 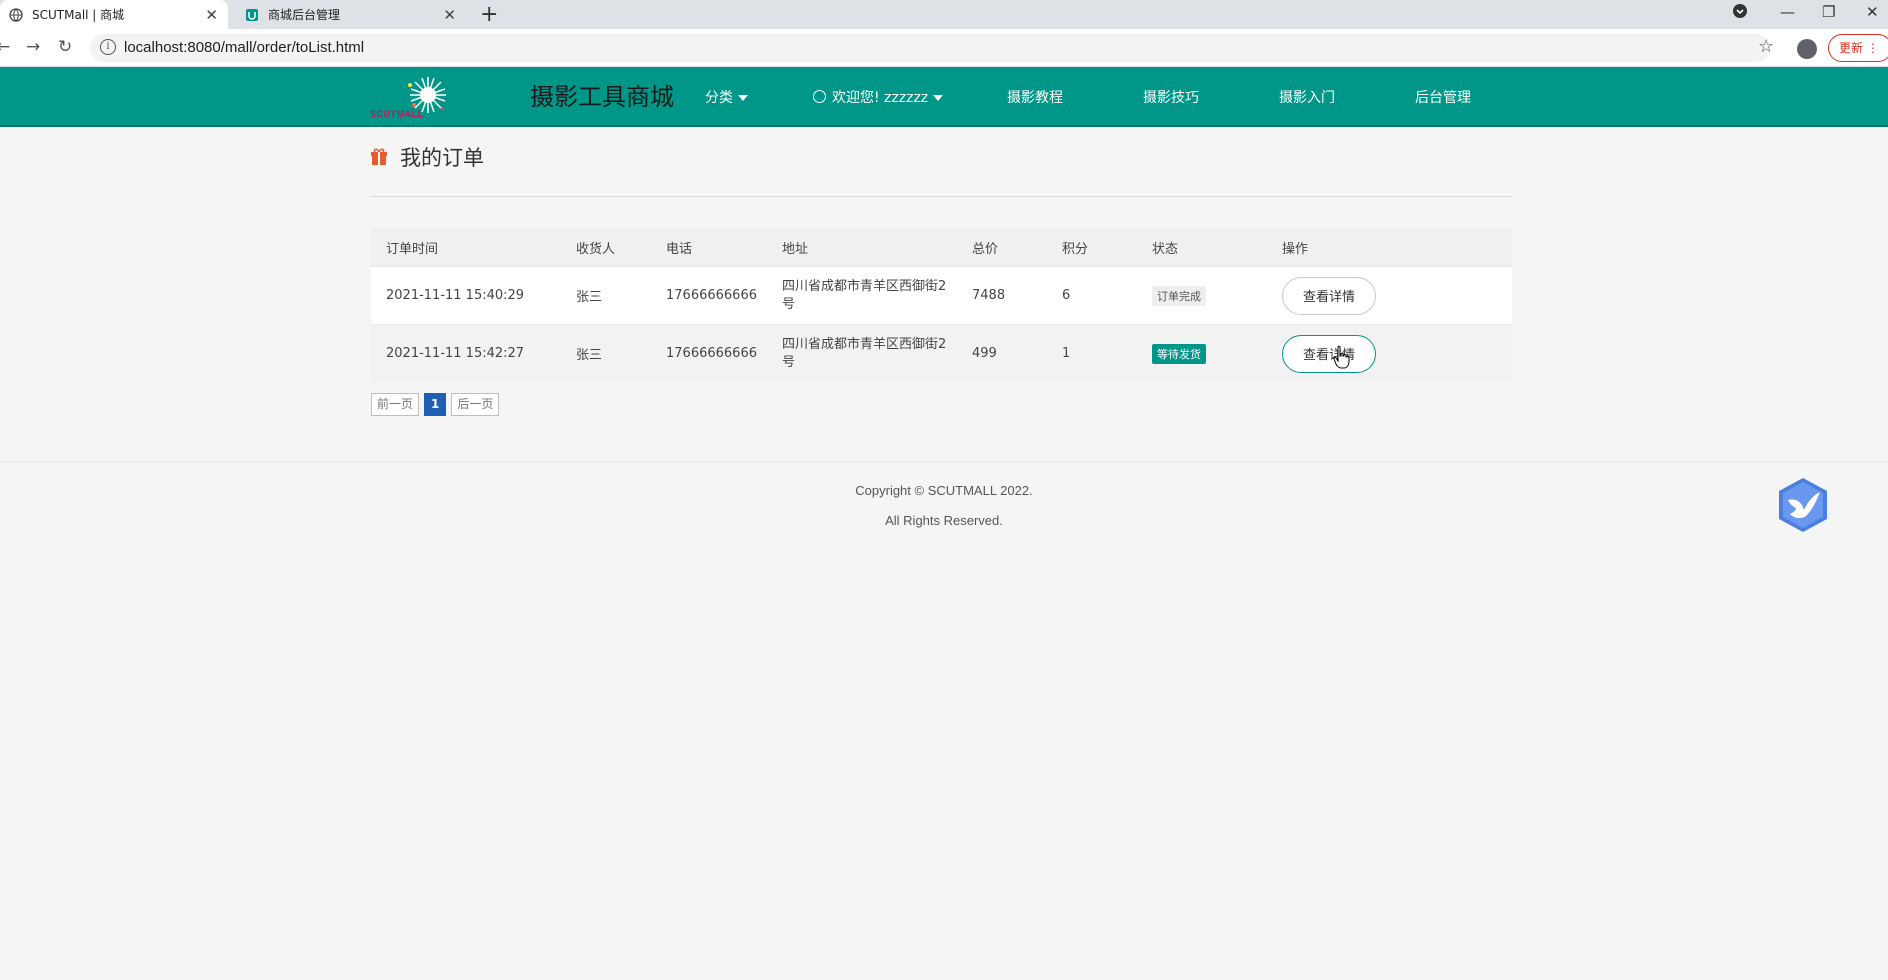 What do you see at coordinates (475, 404) in the screenshot?
I see `next-page-button: 后一页` at bounding box center [475, 404].